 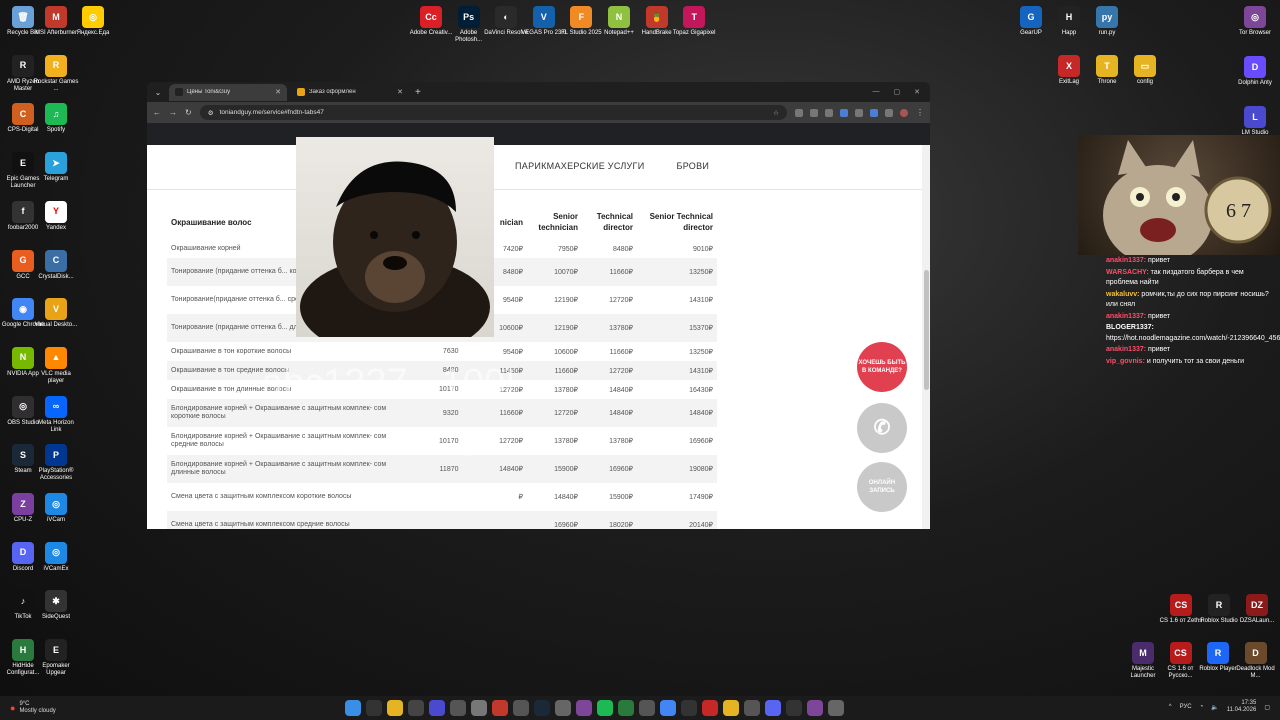 I want to click on desktop-icon: py run.py, so click(x=1107, y=21).